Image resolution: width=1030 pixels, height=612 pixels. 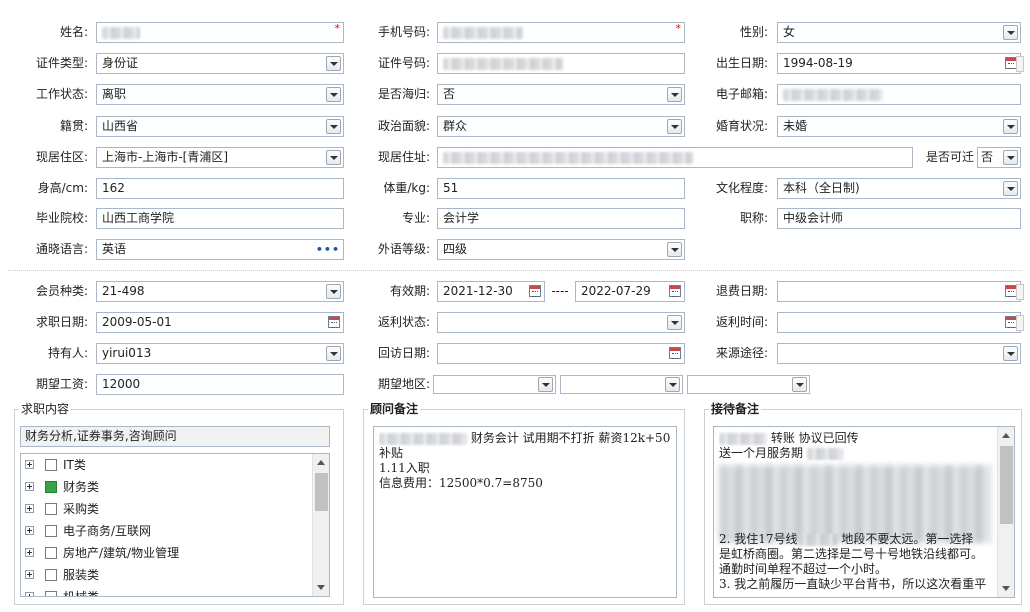 I want to click on email-field, so click(x=899, y=94).